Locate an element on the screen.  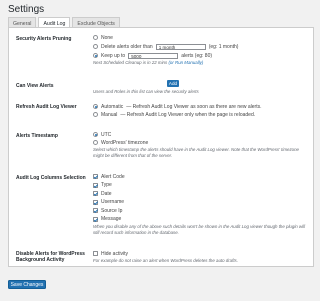
column-date-label: Date is located at coordinates (106, 193).